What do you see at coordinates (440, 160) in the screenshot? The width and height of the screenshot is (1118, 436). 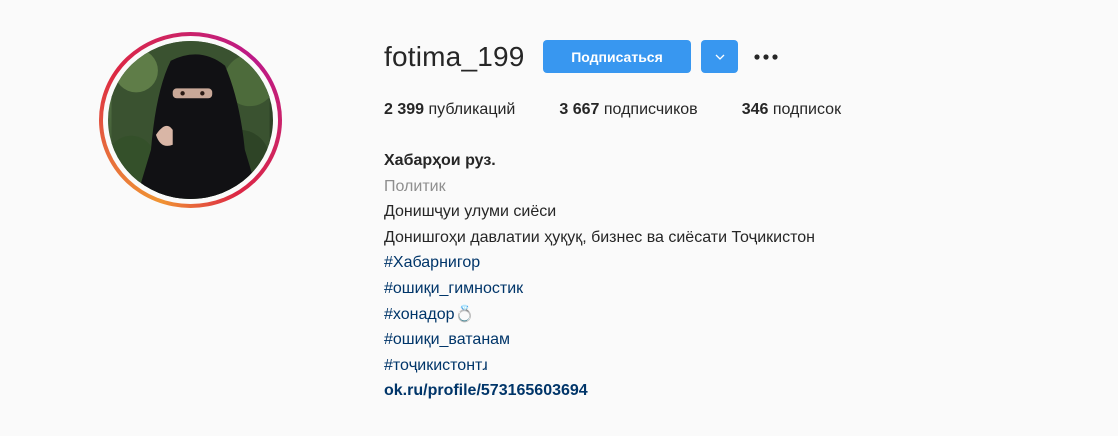 I see `full-name: Хабарҳои руз.` at bounding box center [440, 160].